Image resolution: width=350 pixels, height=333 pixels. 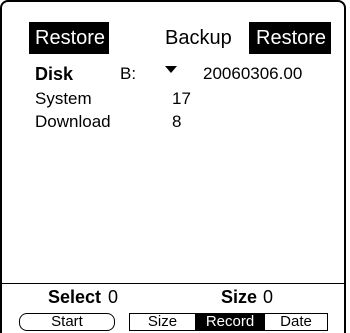 I want to click on list-item: Download 8, so click(x=175, y=122).